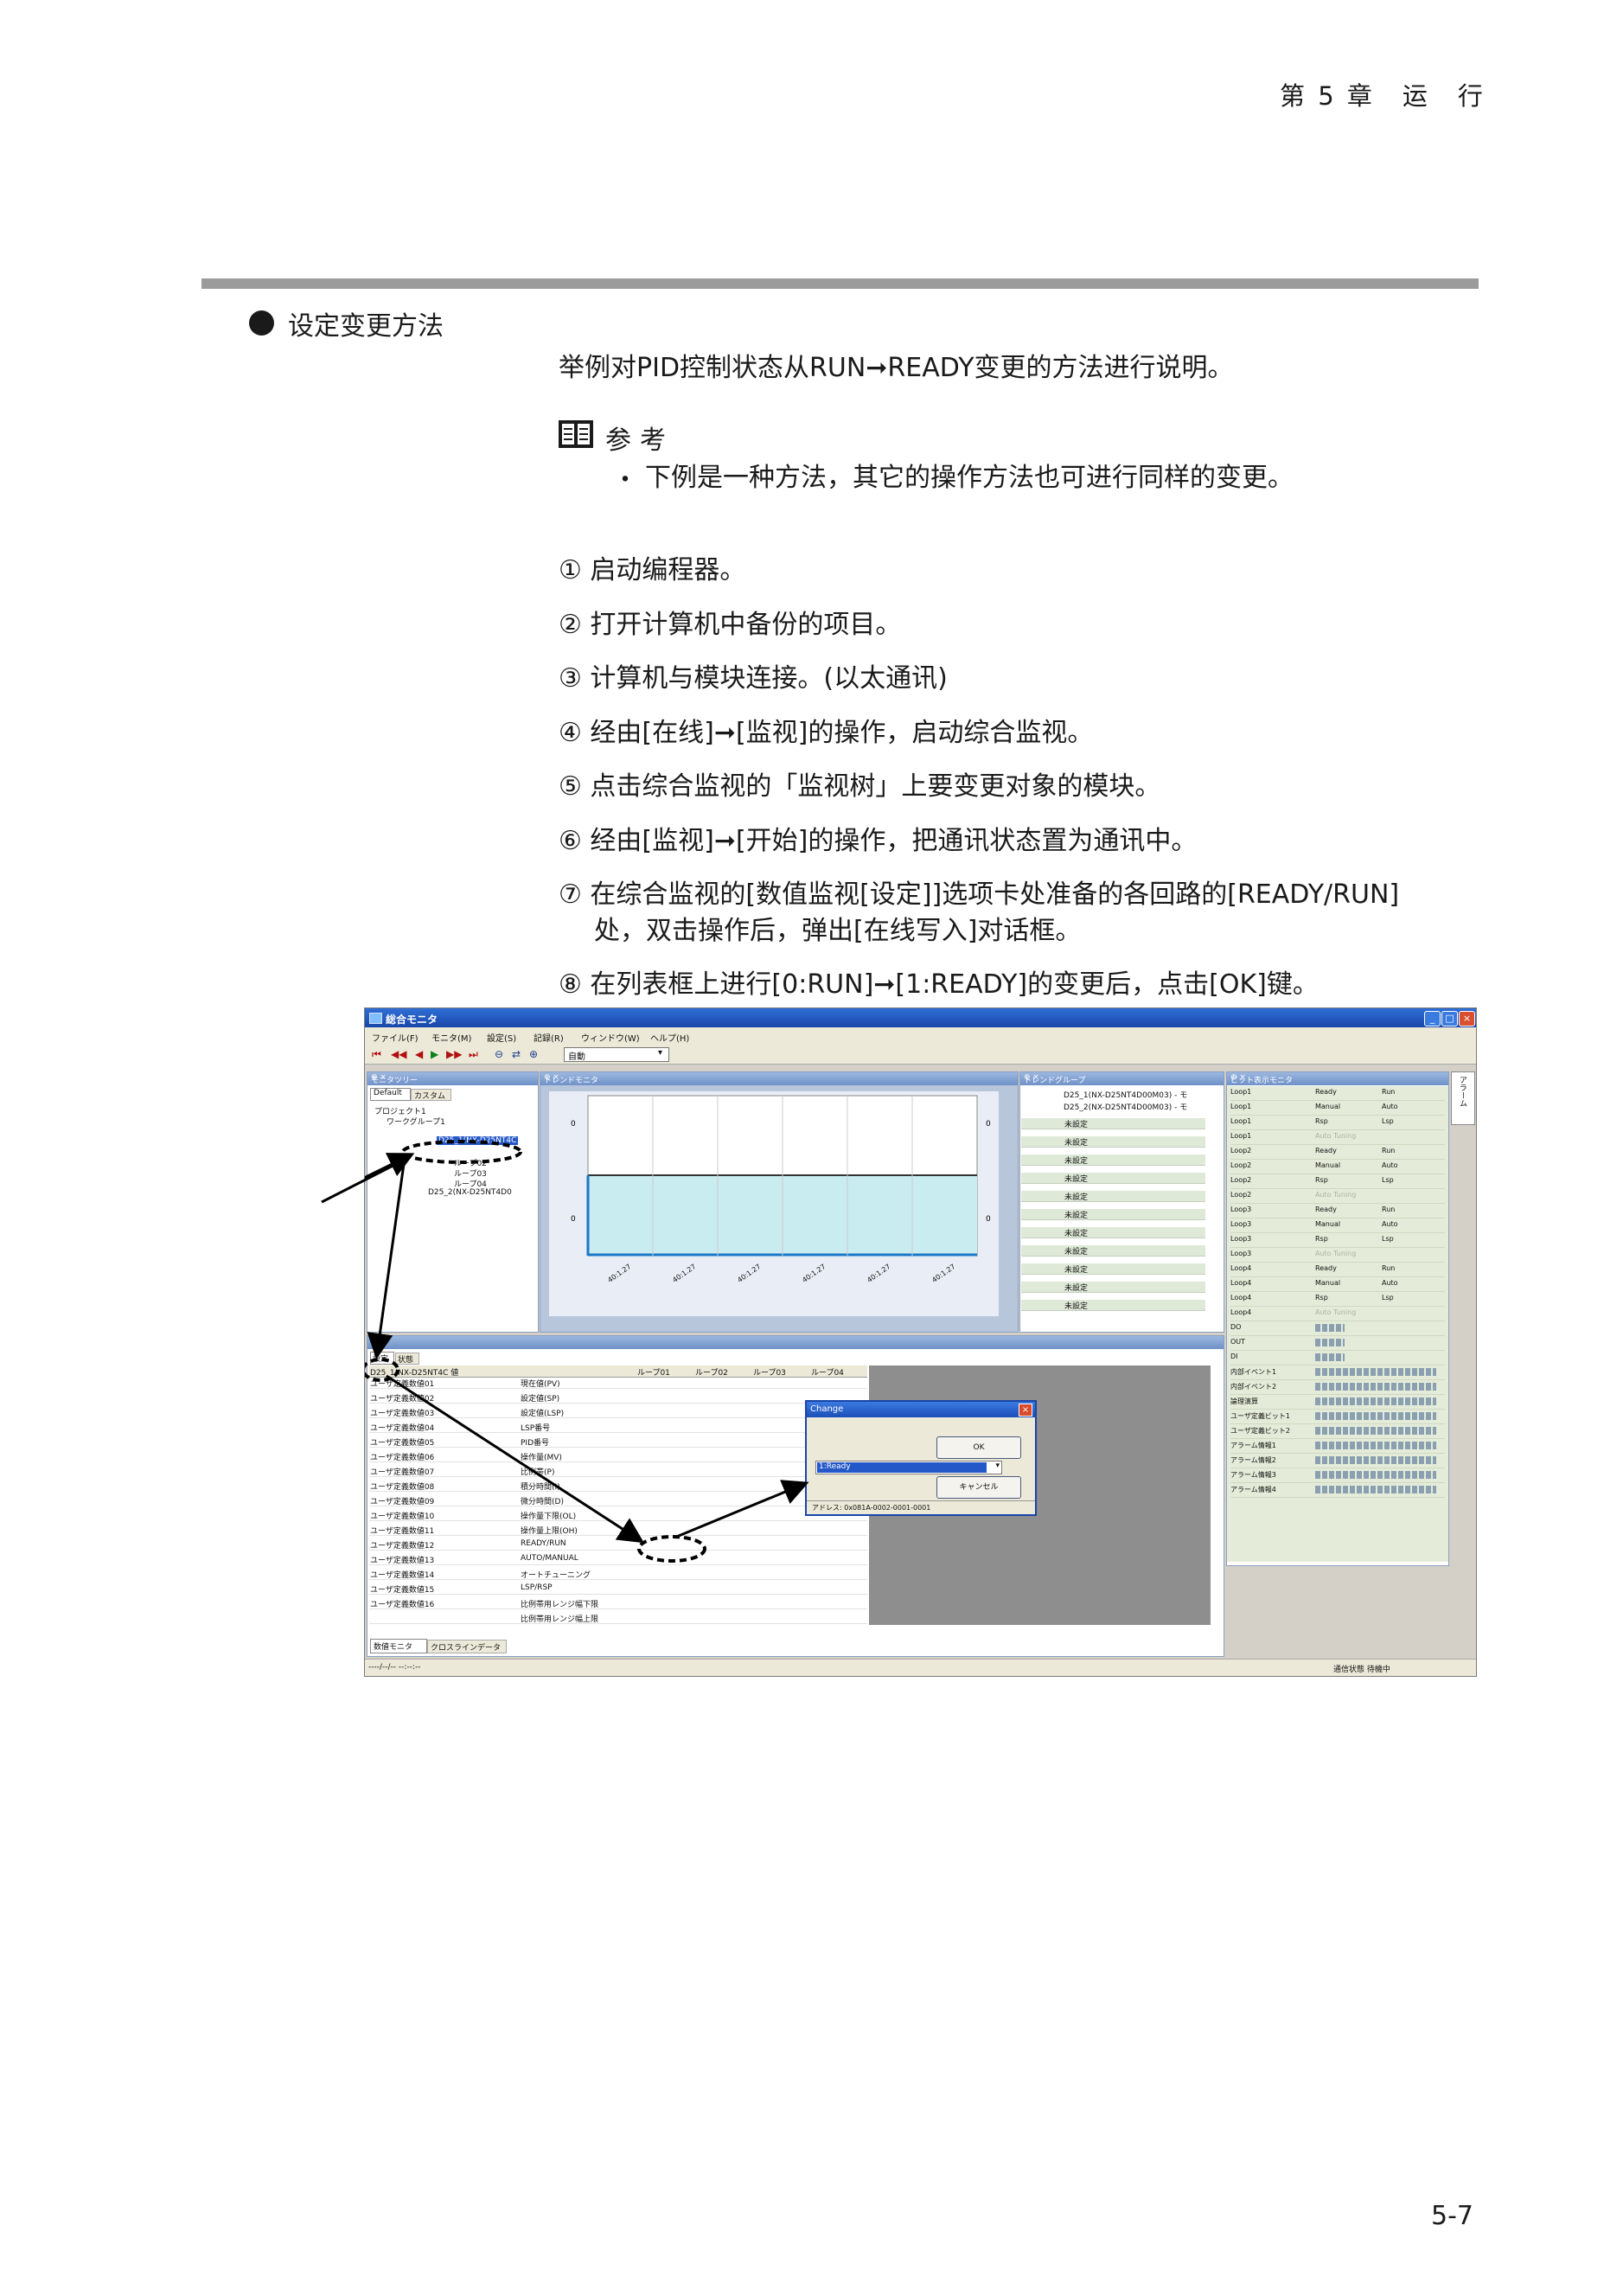 Image resolution: width=1623 pixels, height=2296 pixels. Describe the element at coordinates (576, 434) in the screenshot. I see `book-icon` at that location.